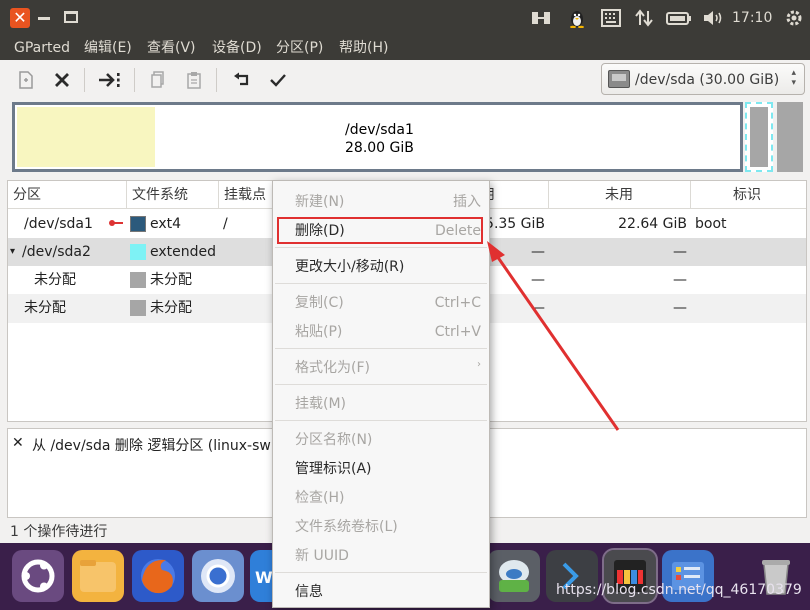 The image size is (810, 610). I want to click on column-header-flags: 标识, so click(748, 195).